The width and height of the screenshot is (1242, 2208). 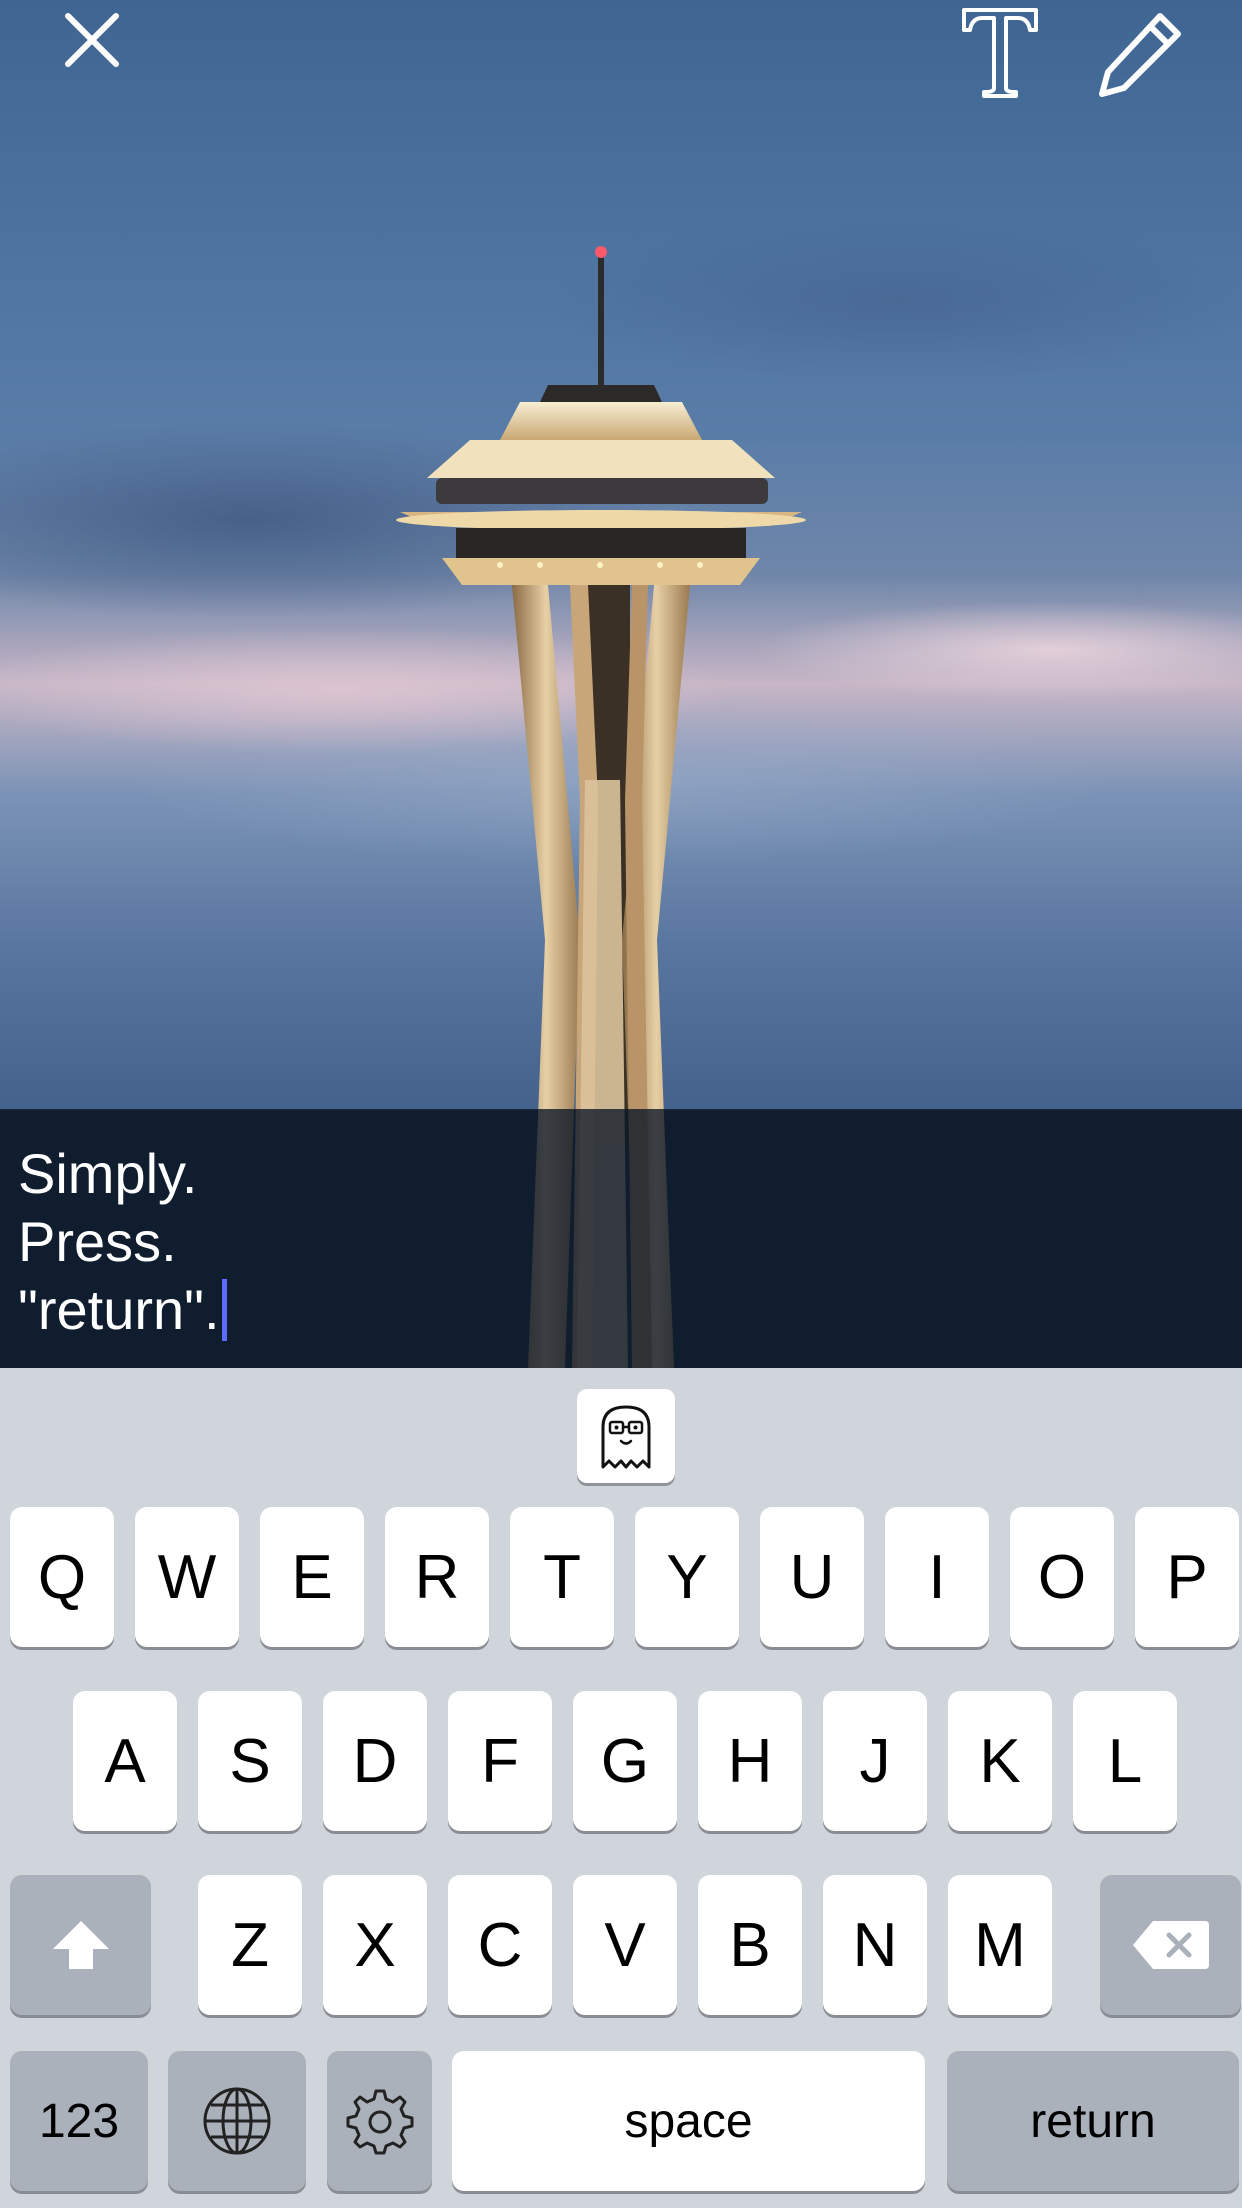 What do you see at coordinates (250, 1945) in the screenshot?
I see `key-z: Z` at bounding box center [250, 1945].